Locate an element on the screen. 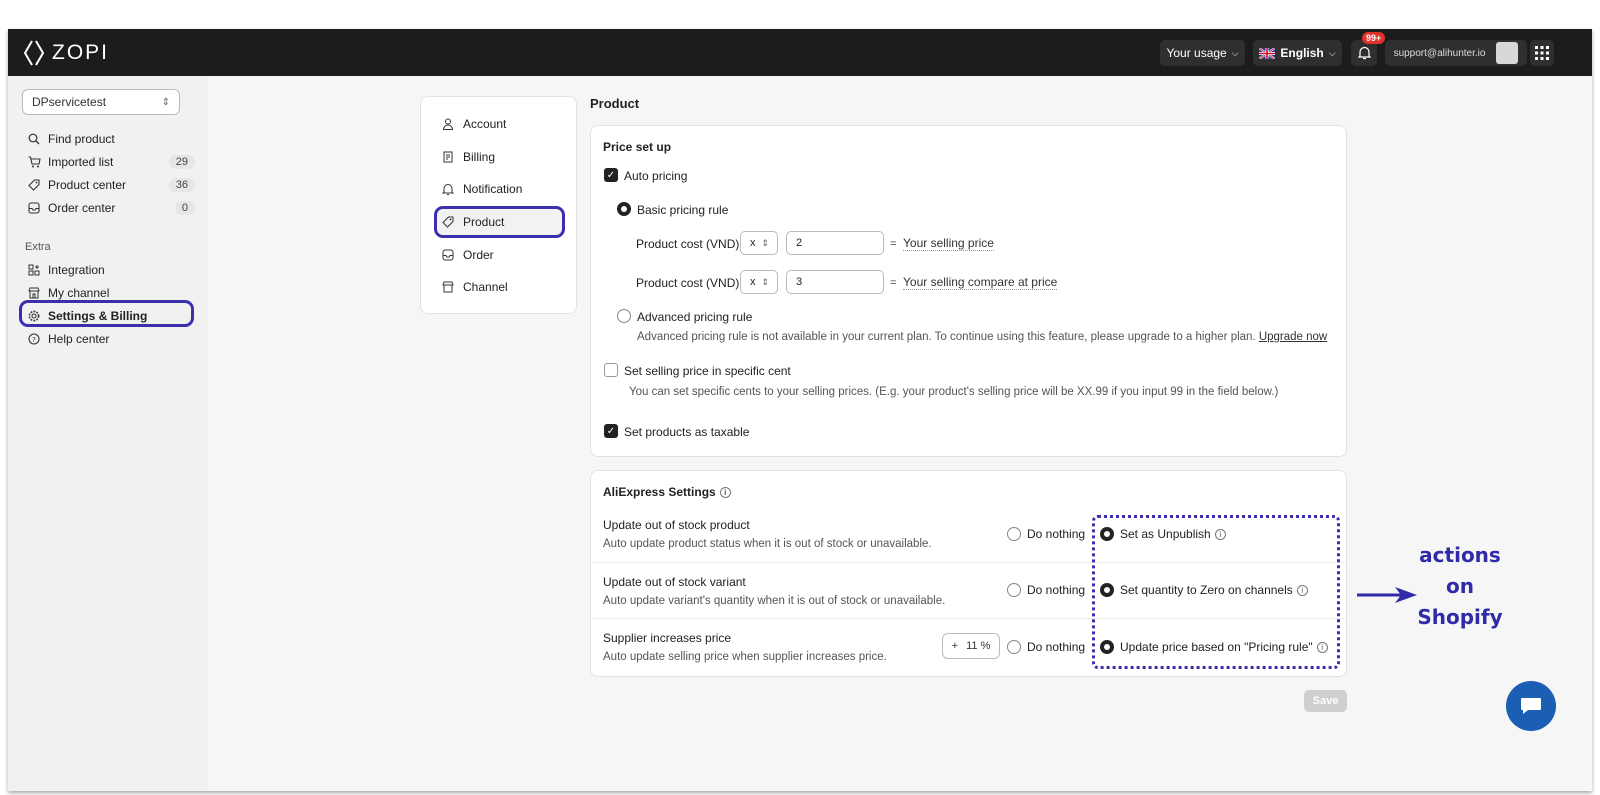 Image resolution: width=1600 pixels, height=795 pixels. settings-nav-notification: Notification is located at coordinates (481, 189).